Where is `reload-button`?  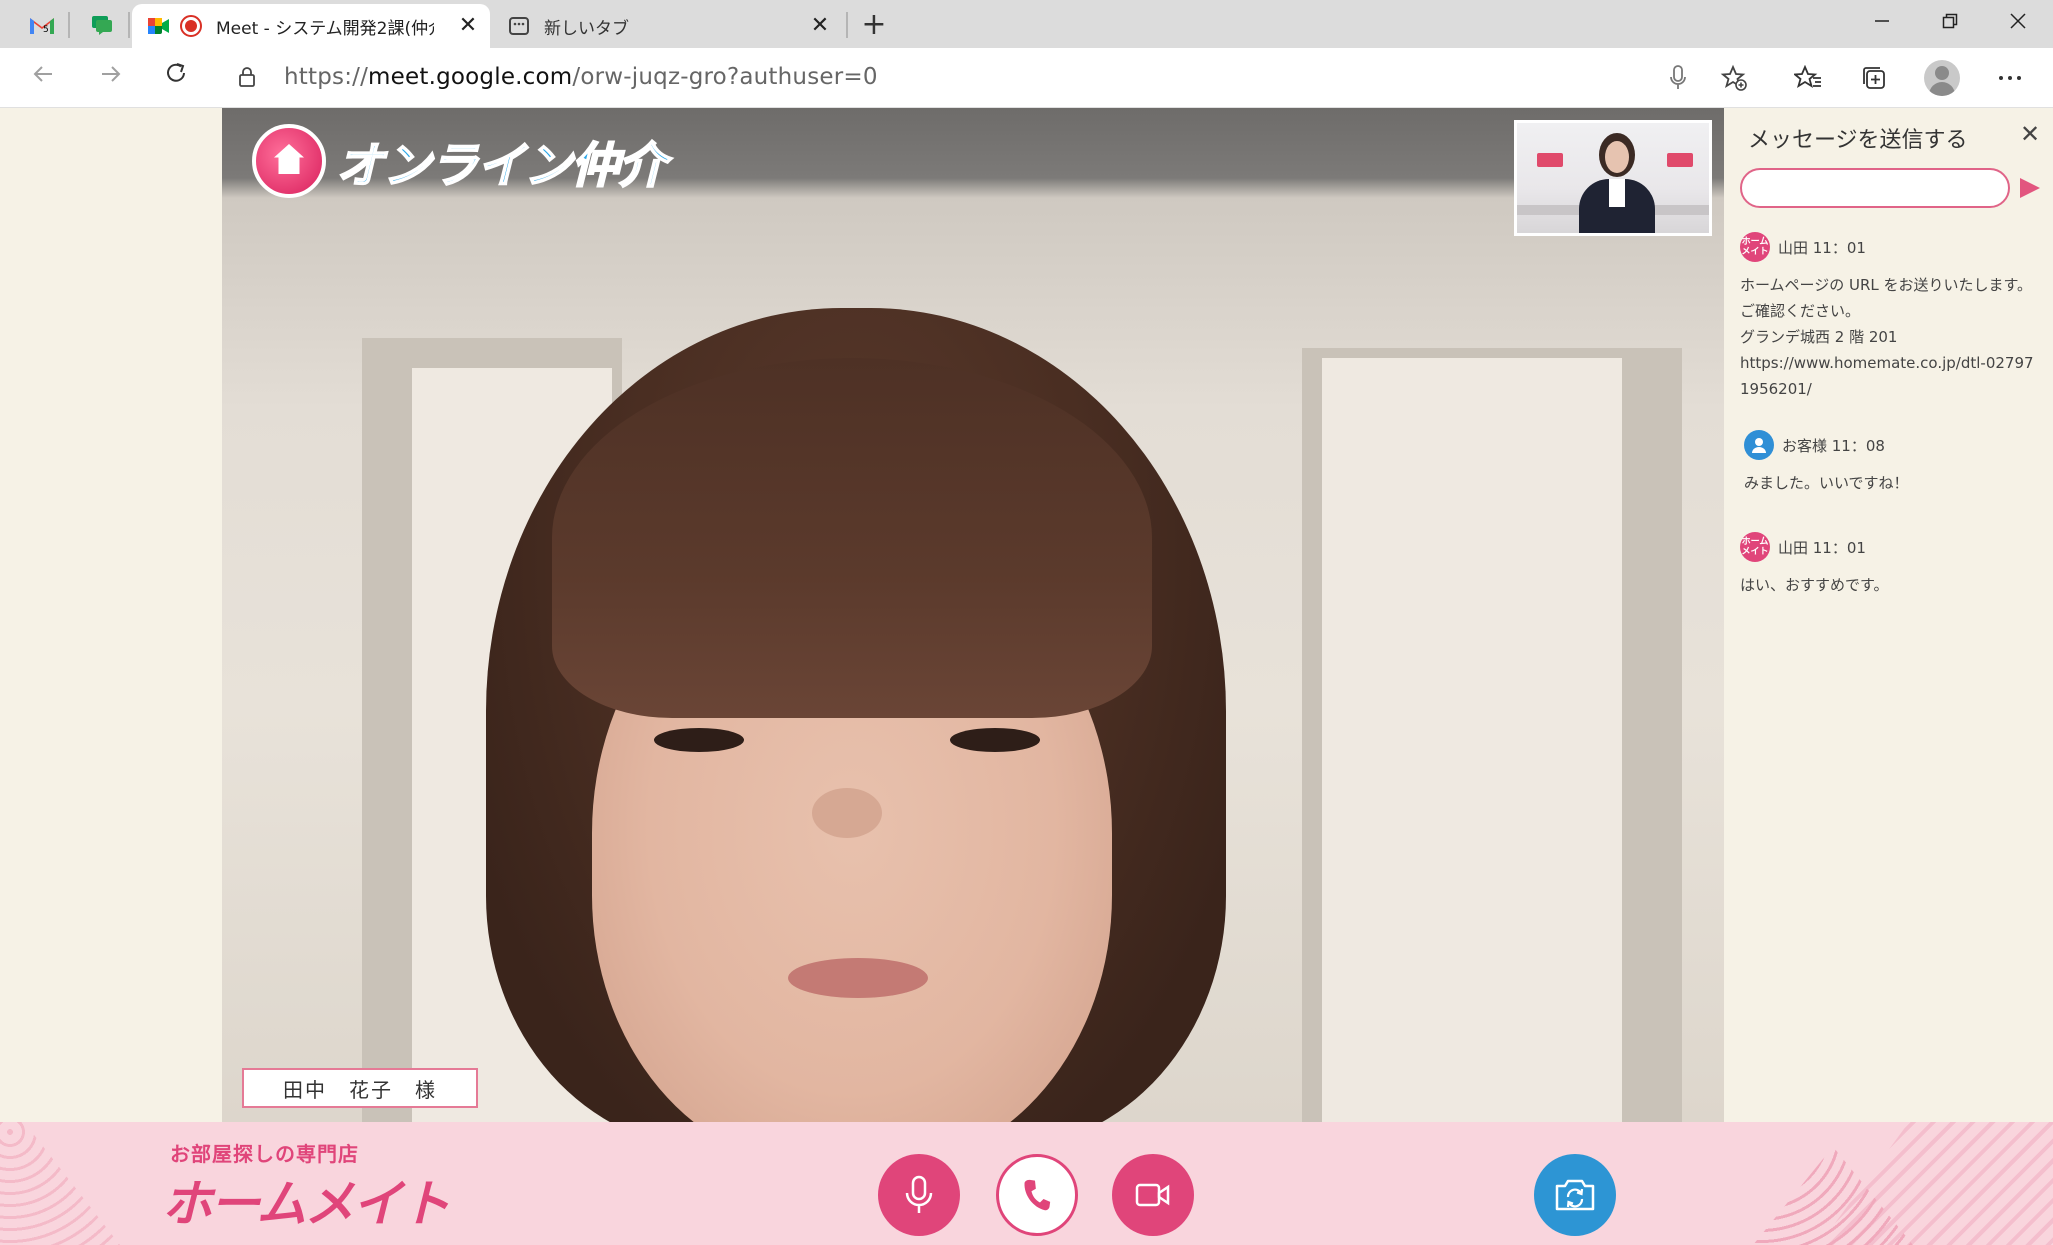
reload-button is located at coordinates (176, 78).